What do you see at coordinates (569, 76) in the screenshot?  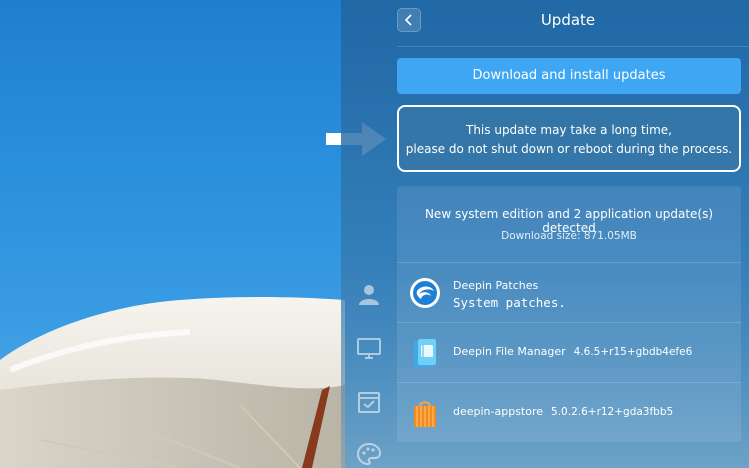 I see `download-install-button: Download and install updates` at bounding box center [569, 76].